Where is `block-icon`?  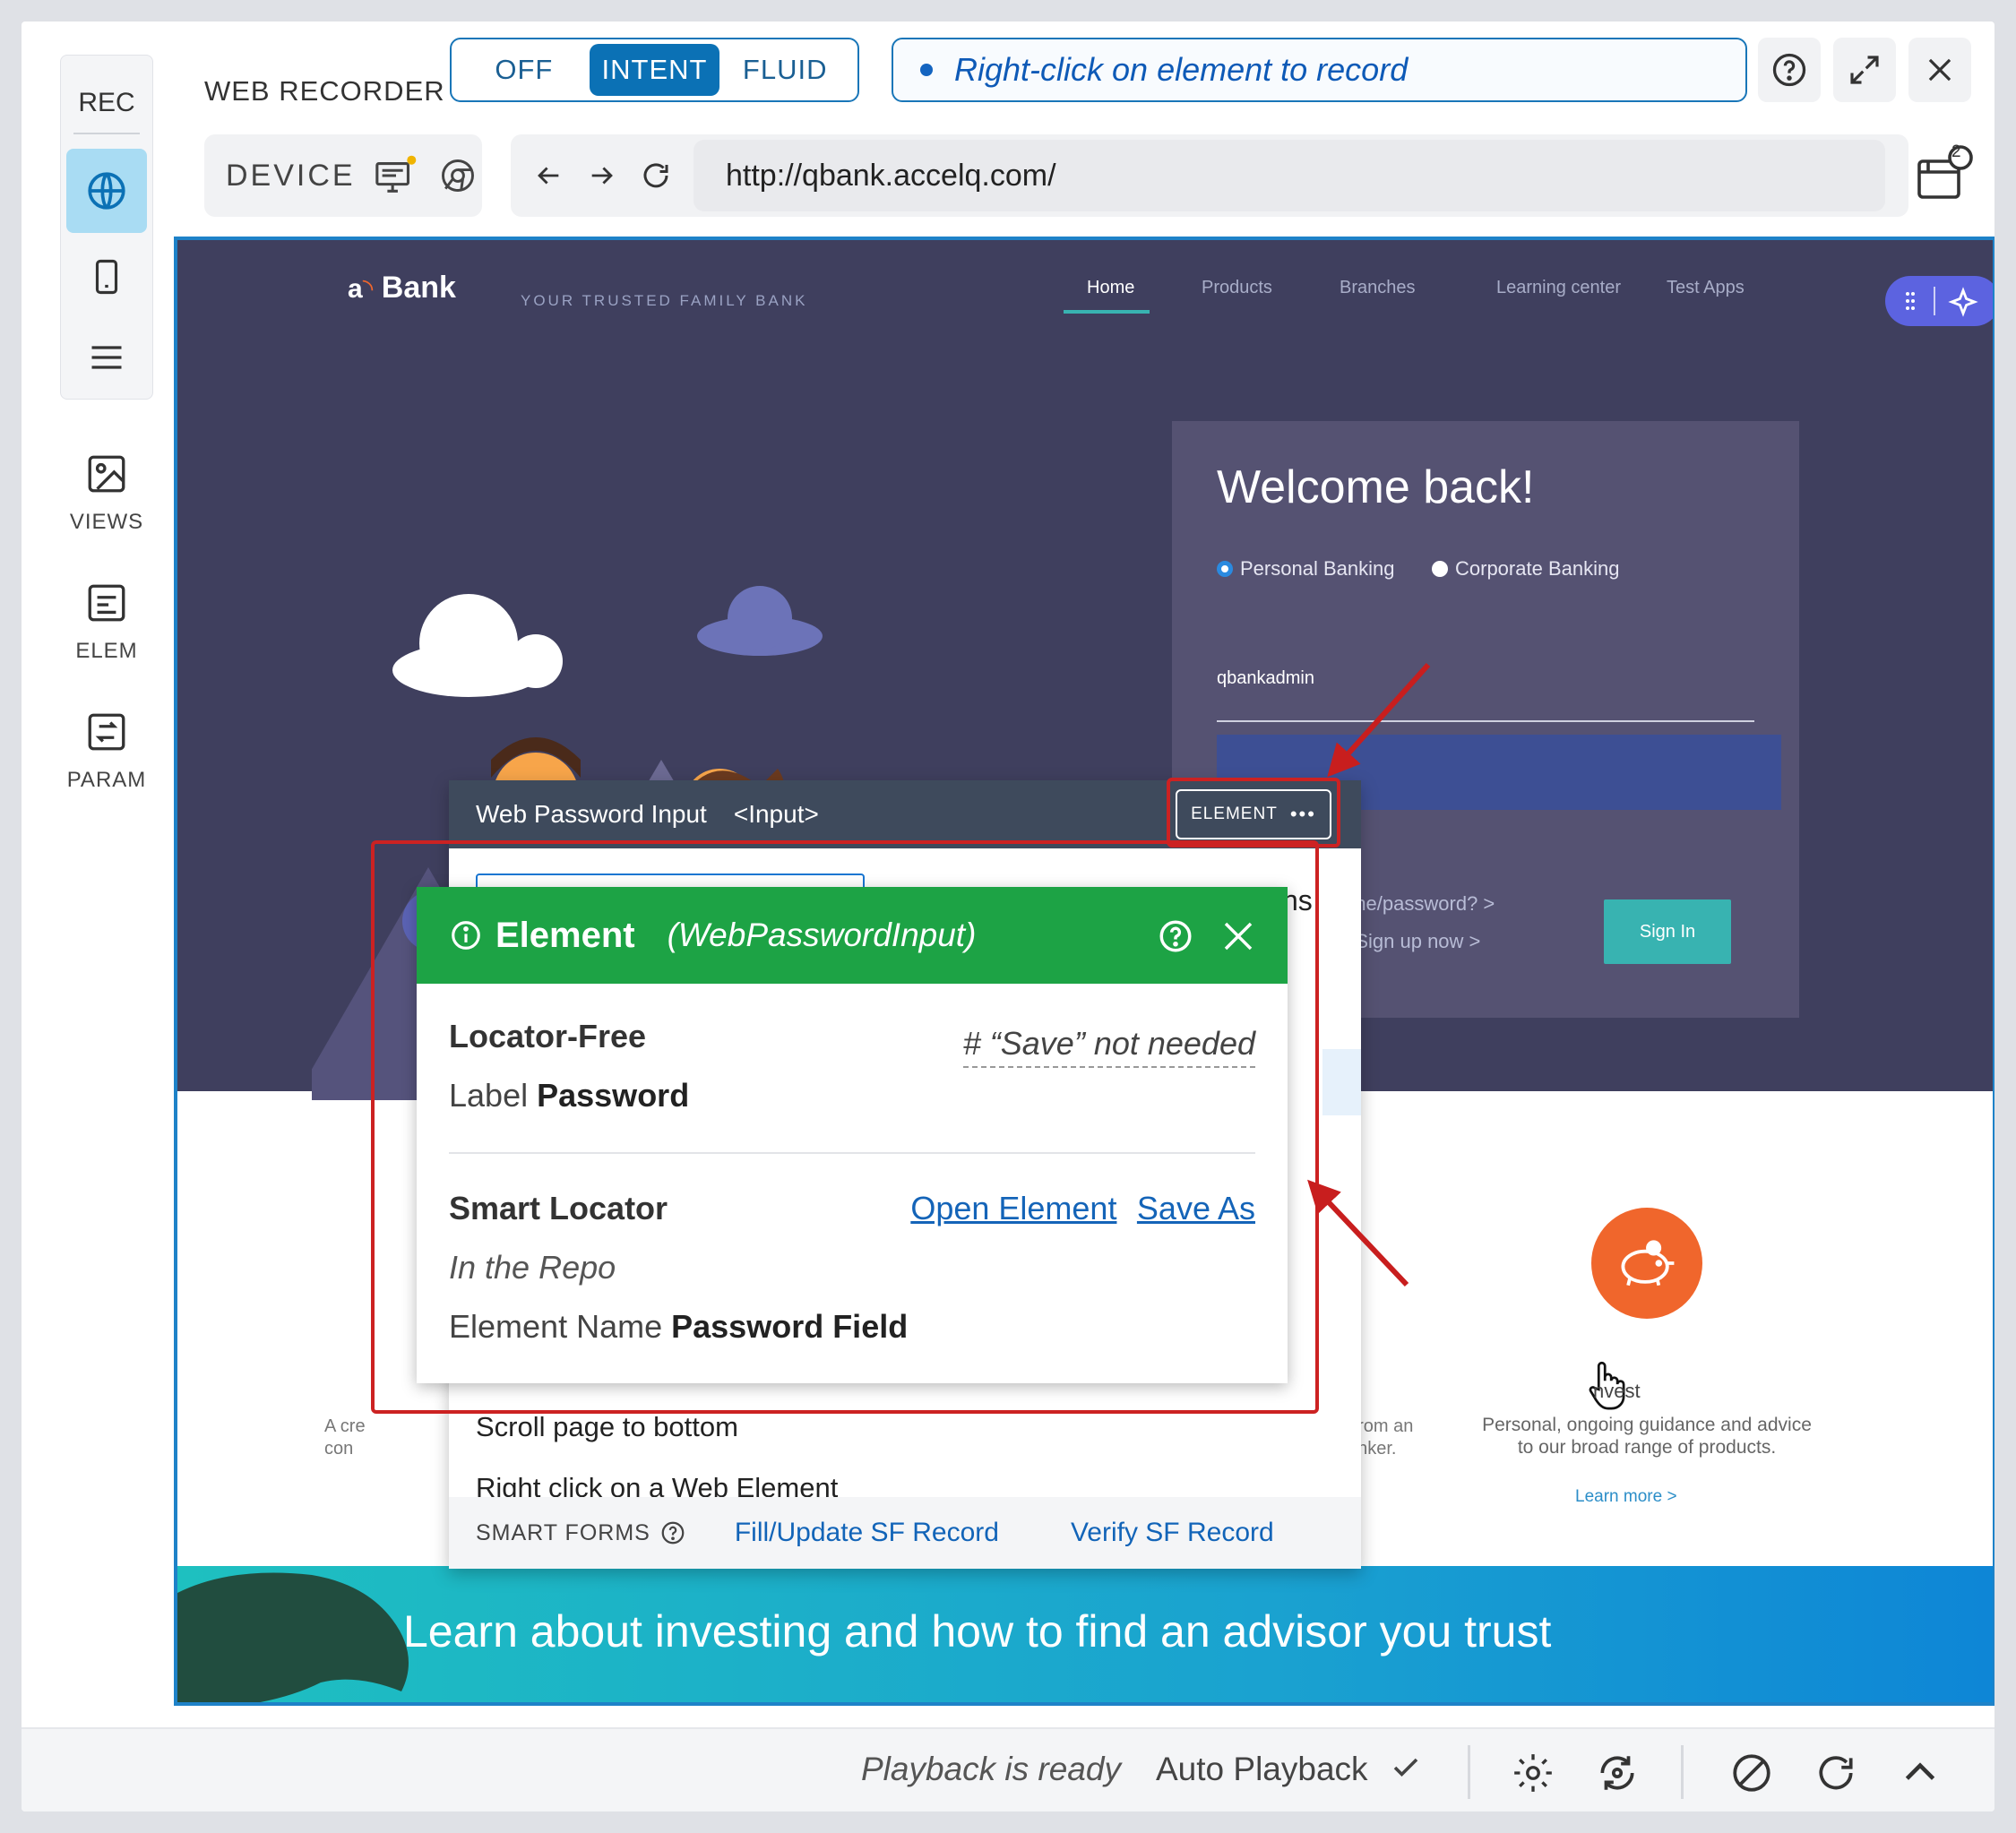 block-icon is located at coordinates (1751, 1773).